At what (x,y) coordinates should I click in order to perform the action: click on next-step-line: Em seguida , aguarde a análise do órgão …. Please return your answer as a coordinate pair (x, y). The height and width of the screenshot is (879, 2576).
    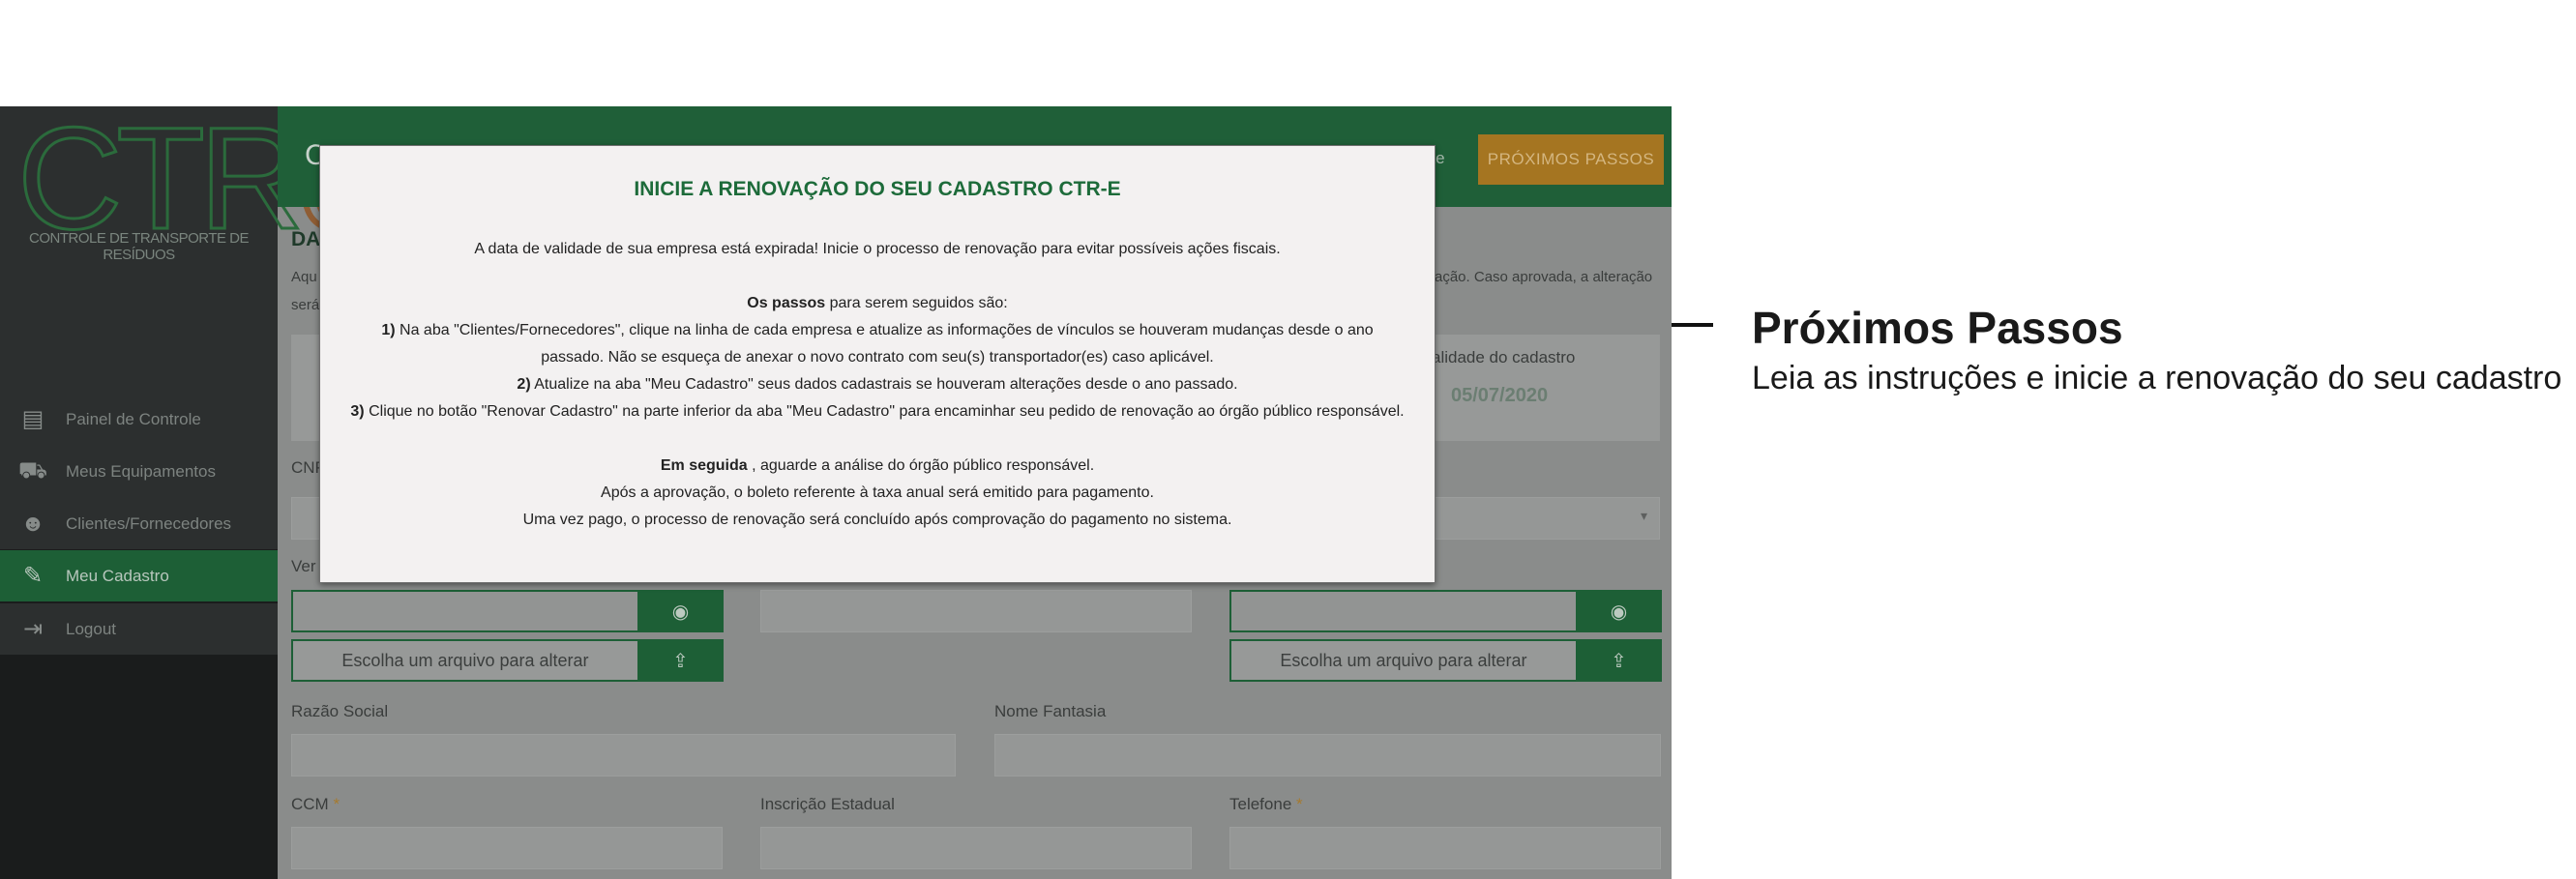
    Looking at the image, I should click on (877, 466).